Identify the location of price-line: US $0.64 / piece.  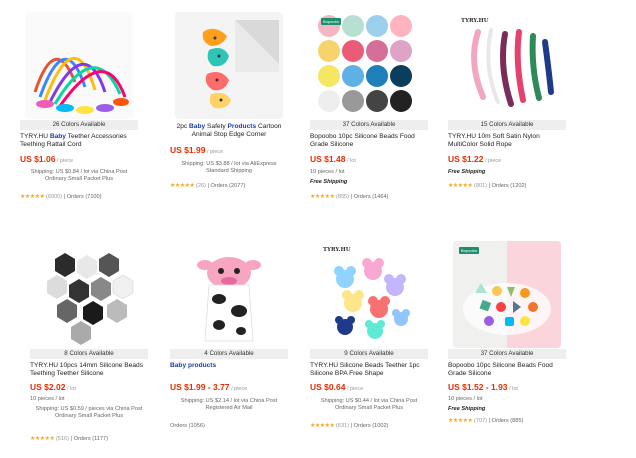
(369, 387).